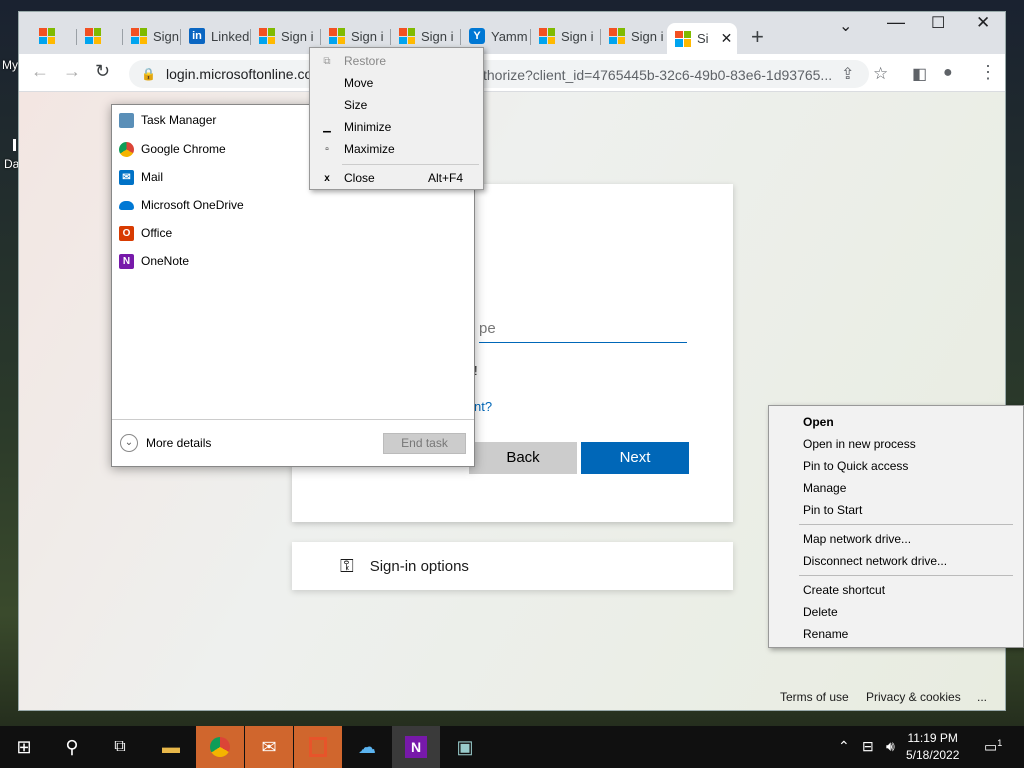 The height and width of the screenshot is (768, 1024). I want to click on context-item-open-new-process: Open in new process, so click(859, 444).